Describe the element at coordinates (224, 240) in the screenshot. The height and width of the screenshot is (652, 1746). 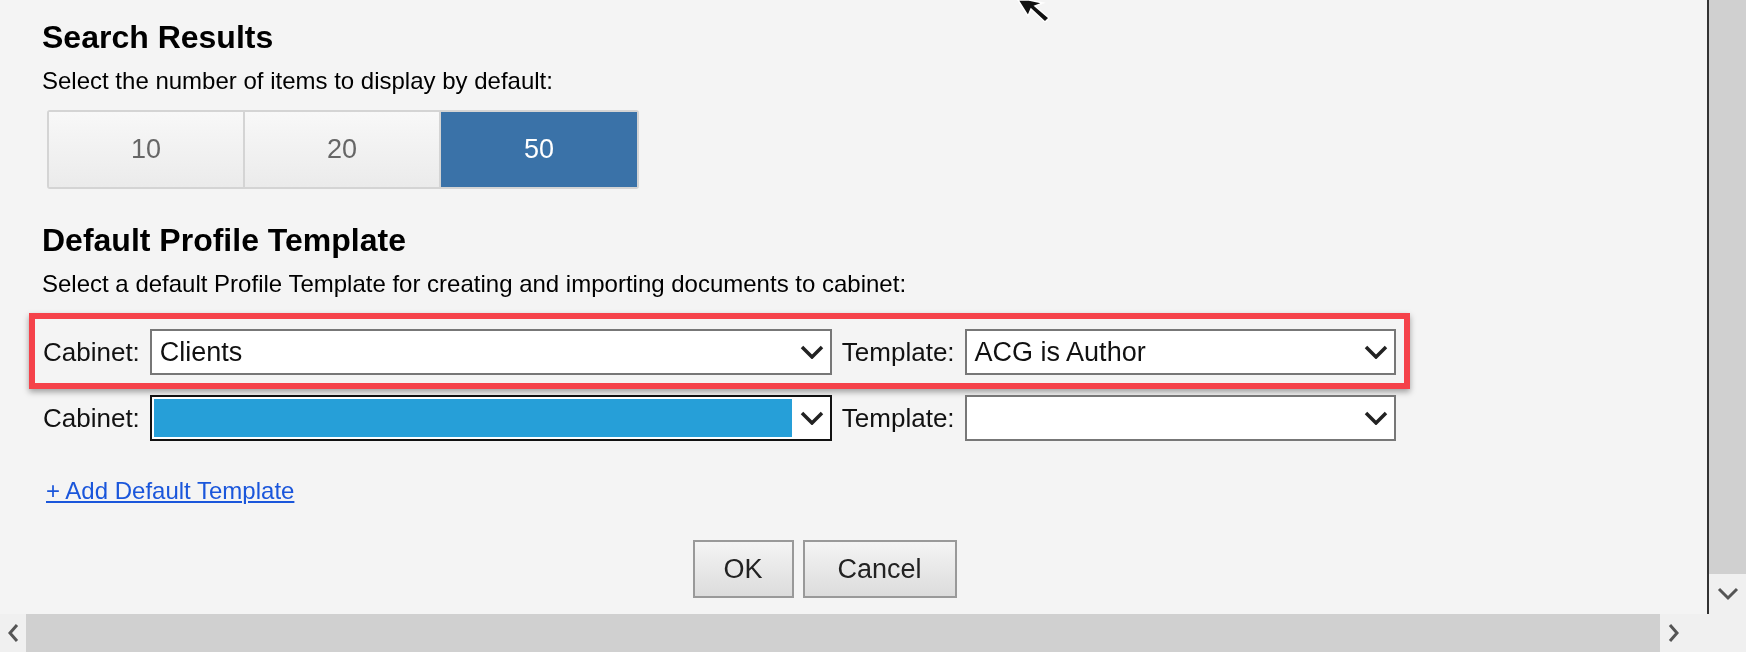
I see `section-heading: Default Profile Template` at that location.